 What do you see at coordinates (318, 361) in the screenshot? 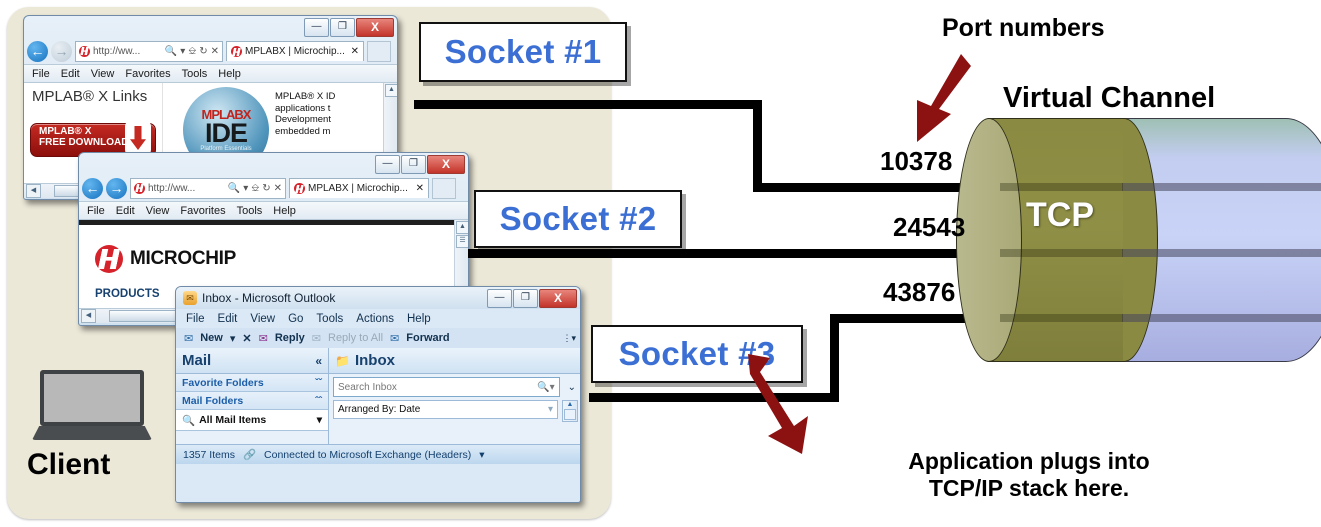
I see `collapse-pane-icon: «` at bounding box center [318, 361].